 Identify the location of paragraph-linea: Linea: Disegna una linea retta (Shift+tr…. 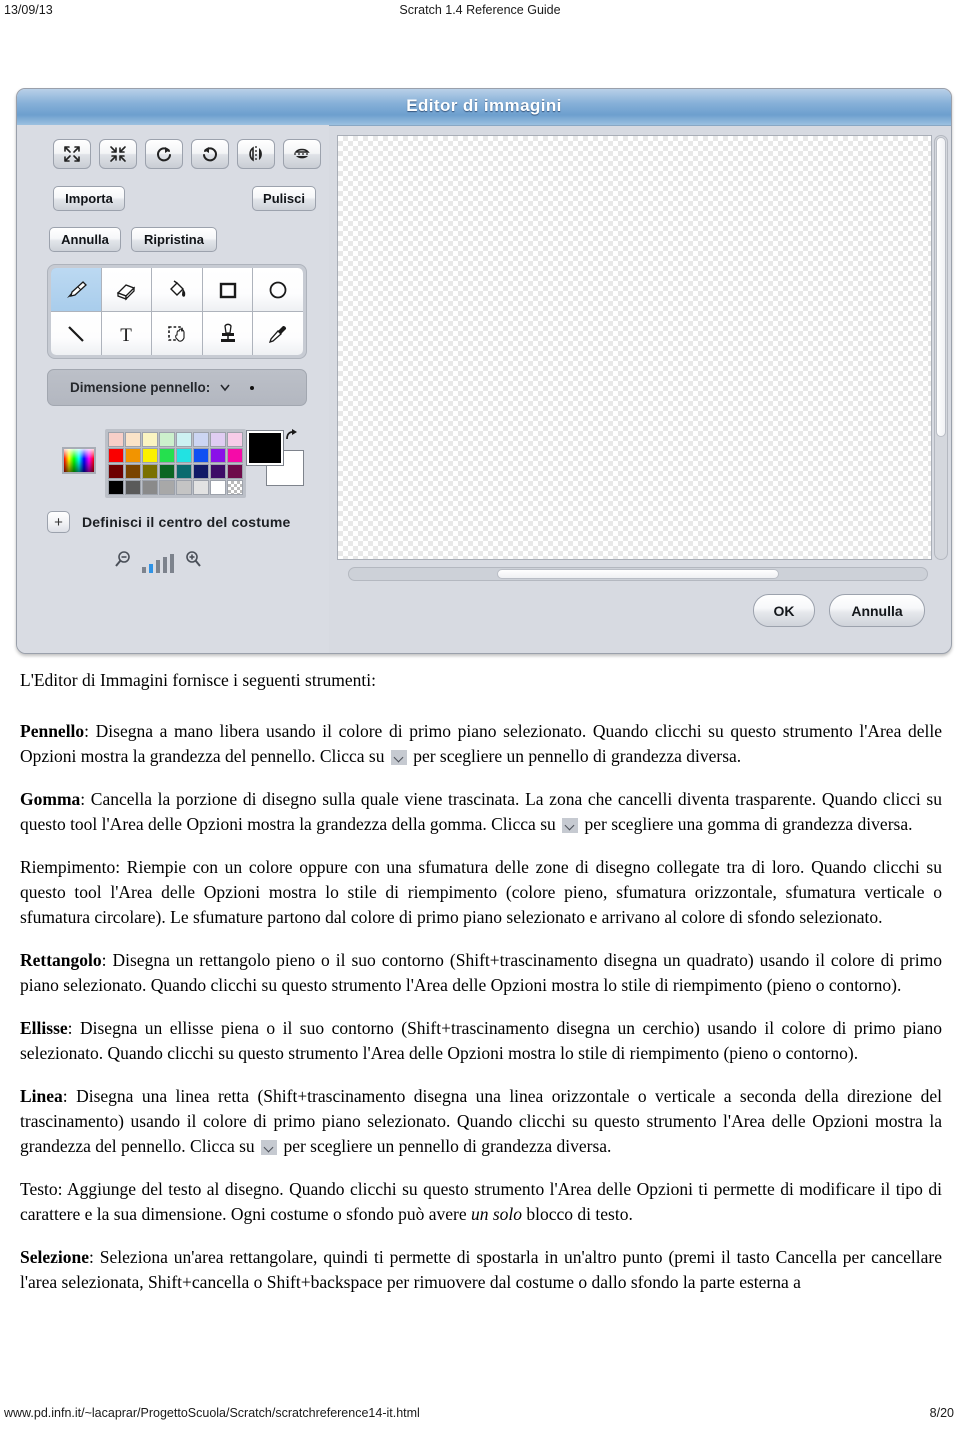
(481, 1121).